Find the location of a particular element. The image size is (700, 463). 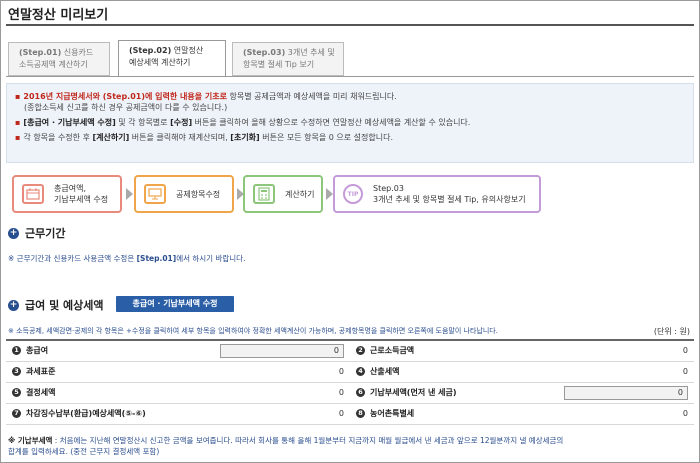

row-label-text: 차감징수납부(환급)예상세액(⑤-⑥) is located at coordinates (86, 413).